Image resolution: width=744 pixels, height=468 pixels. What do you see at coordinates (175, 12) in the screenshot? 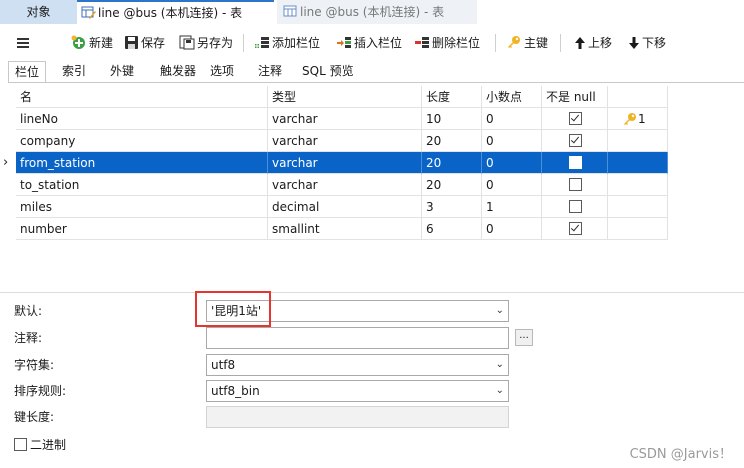
I see `tab-table-design-active: line @bus (本机连接) - 表` at bounding box center [175, 12].